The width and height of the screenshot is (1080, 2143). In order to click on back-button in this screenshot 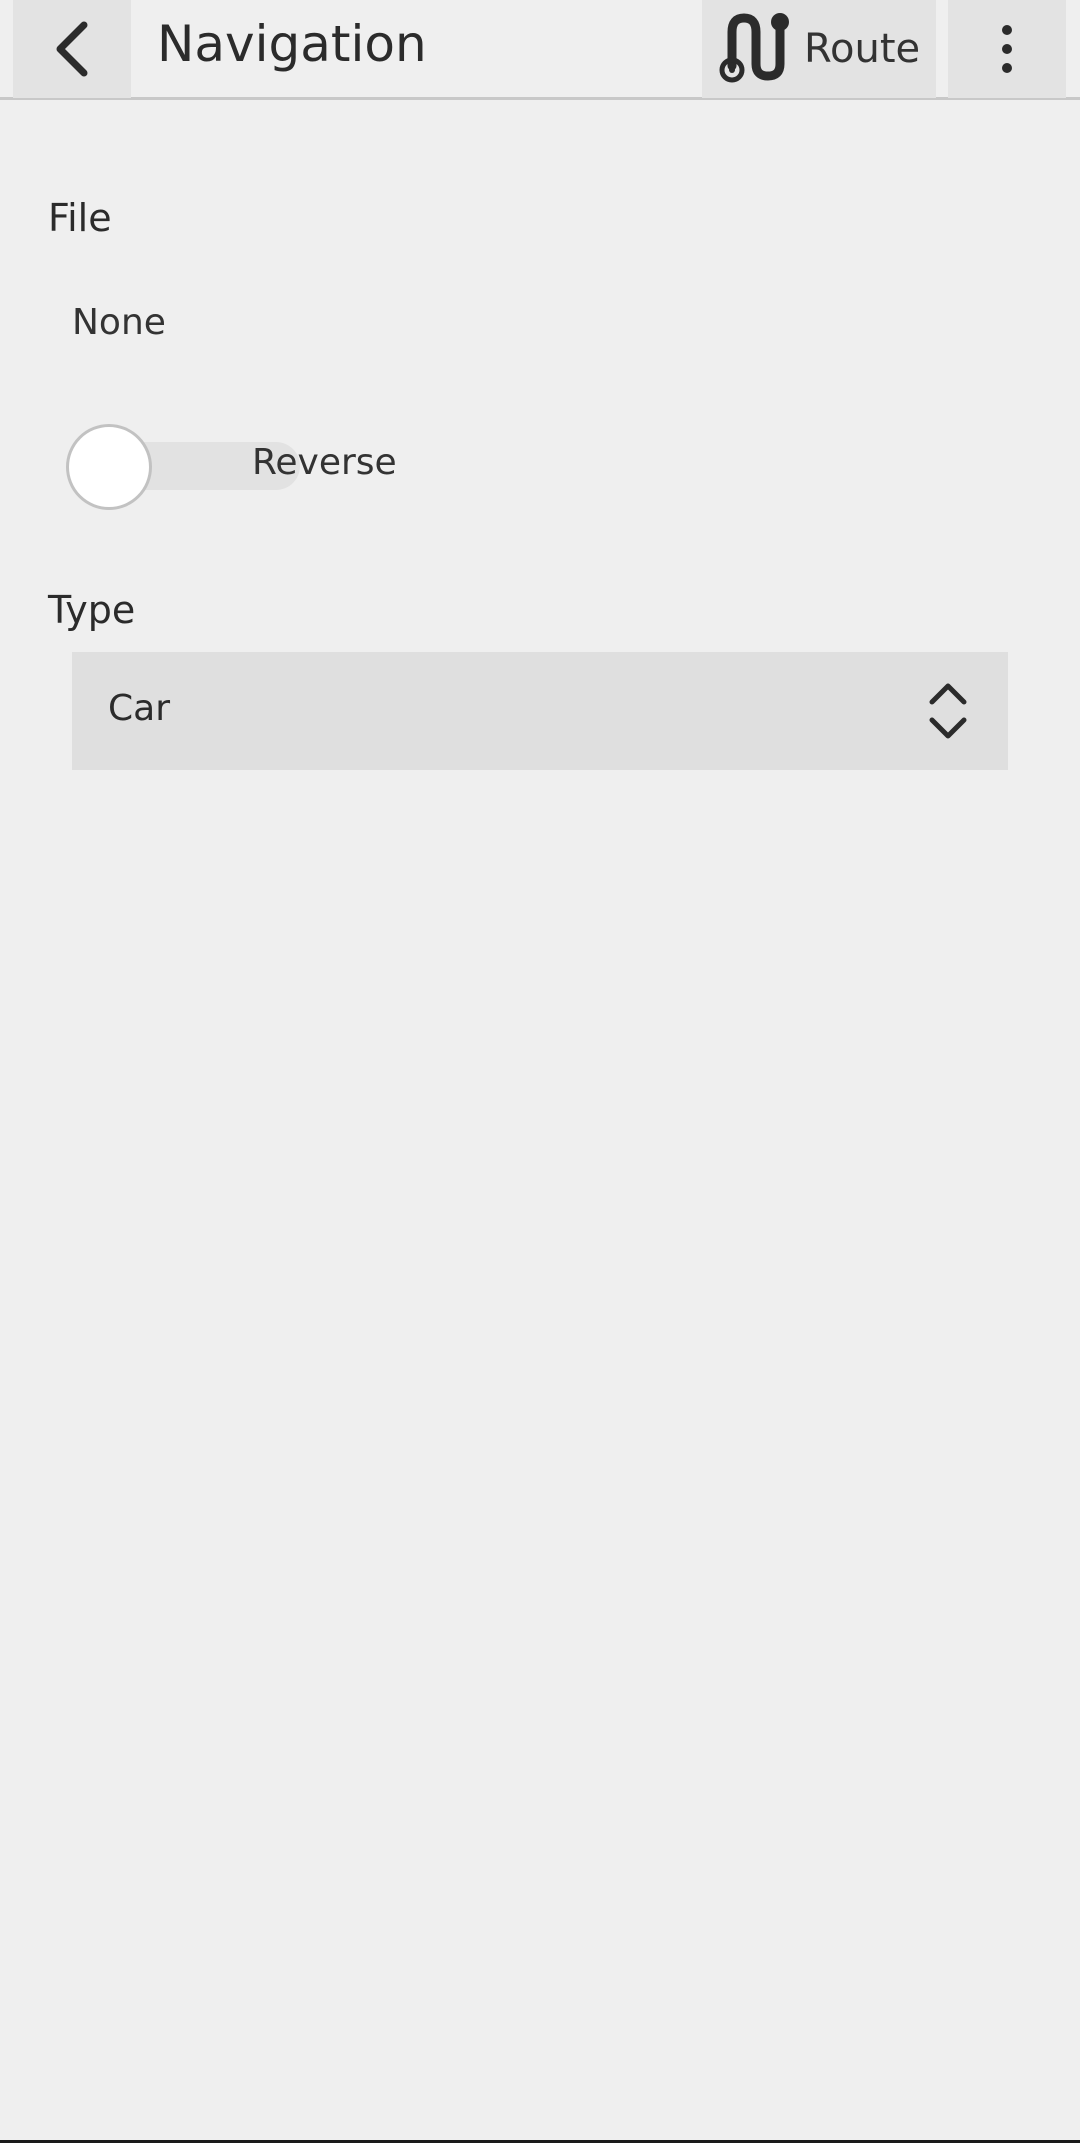, I will do `click(72, 49)`.